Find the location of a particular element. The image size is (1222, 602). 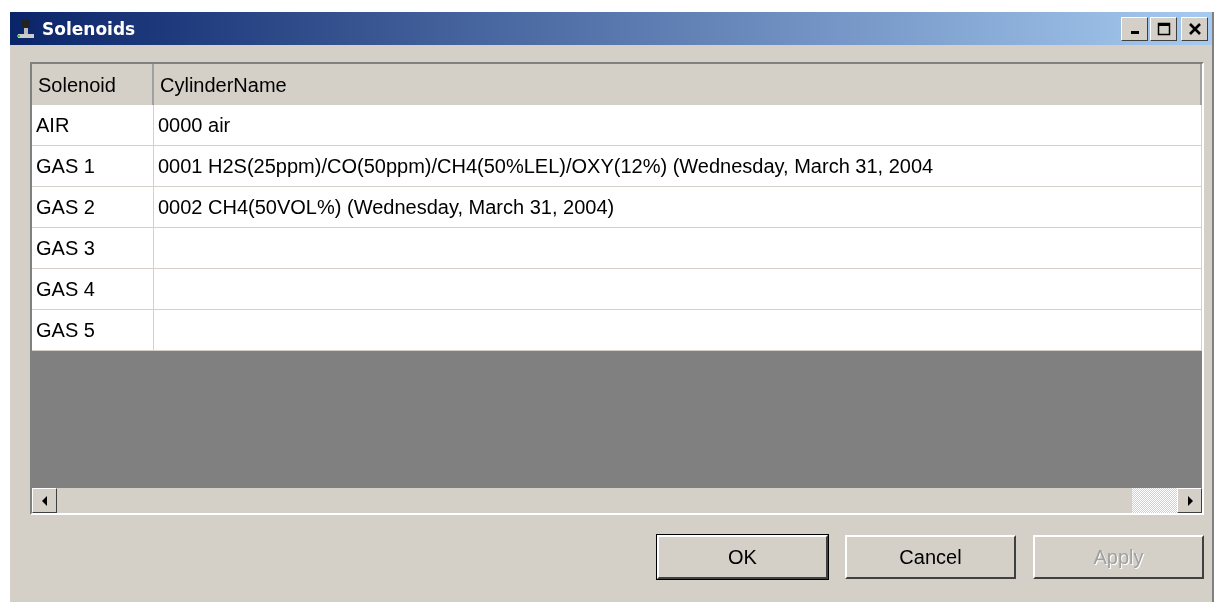

minimize-button is located at coordinates (1134, 28).